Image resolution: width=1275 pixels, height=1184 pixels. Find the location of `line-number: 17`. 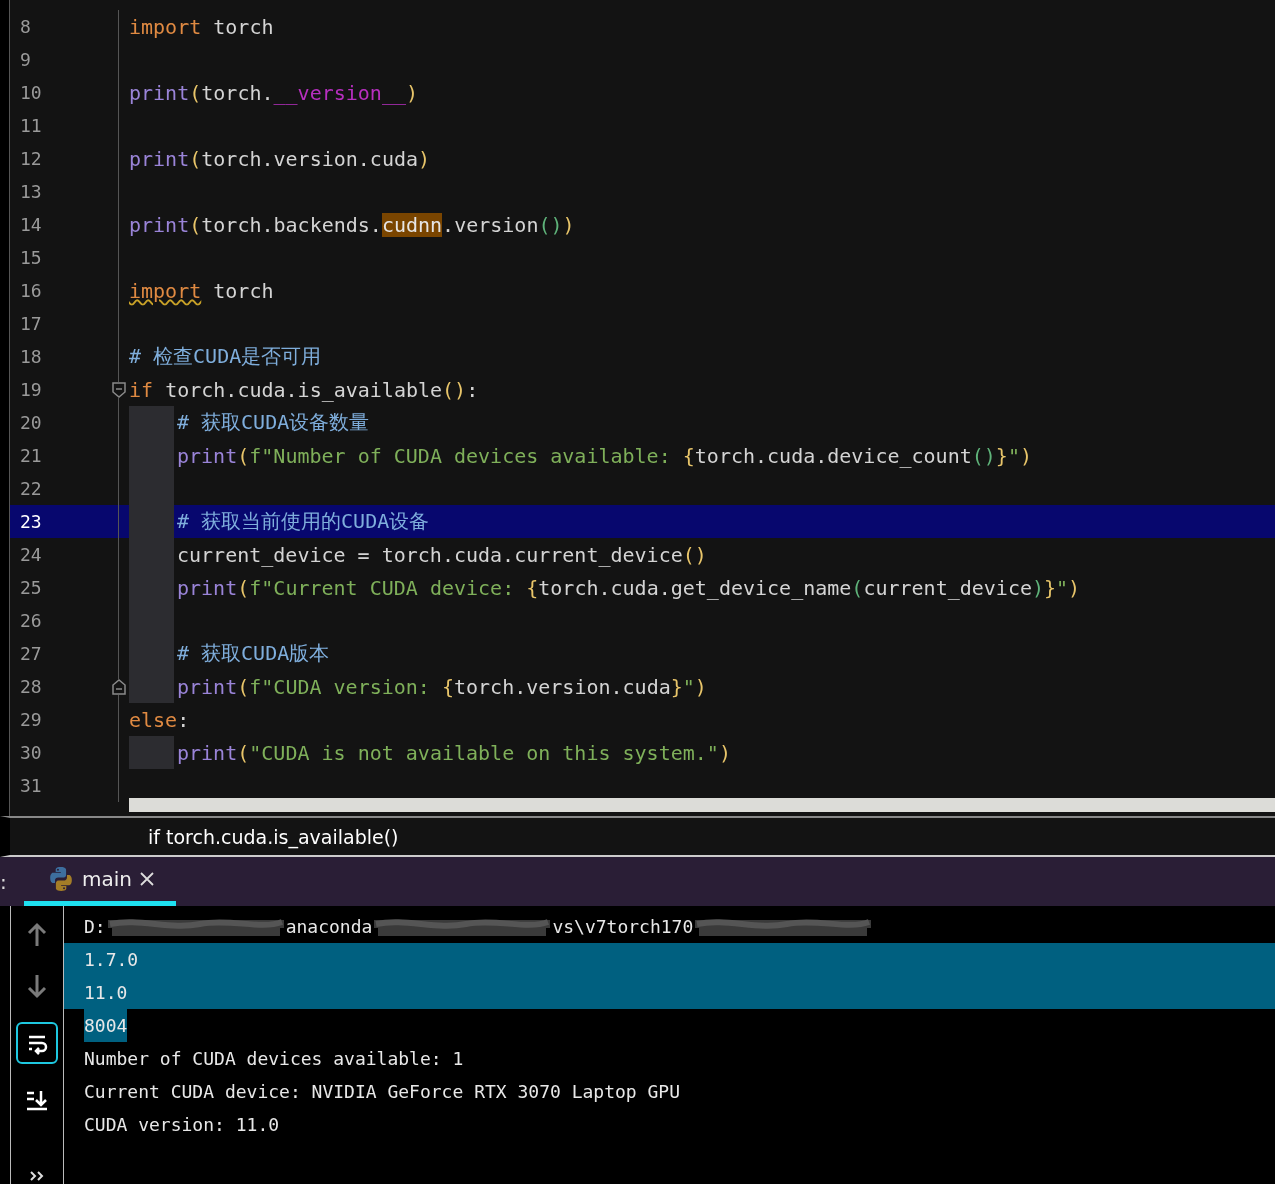

line-number: 17 is located at coordinates (31, 323).